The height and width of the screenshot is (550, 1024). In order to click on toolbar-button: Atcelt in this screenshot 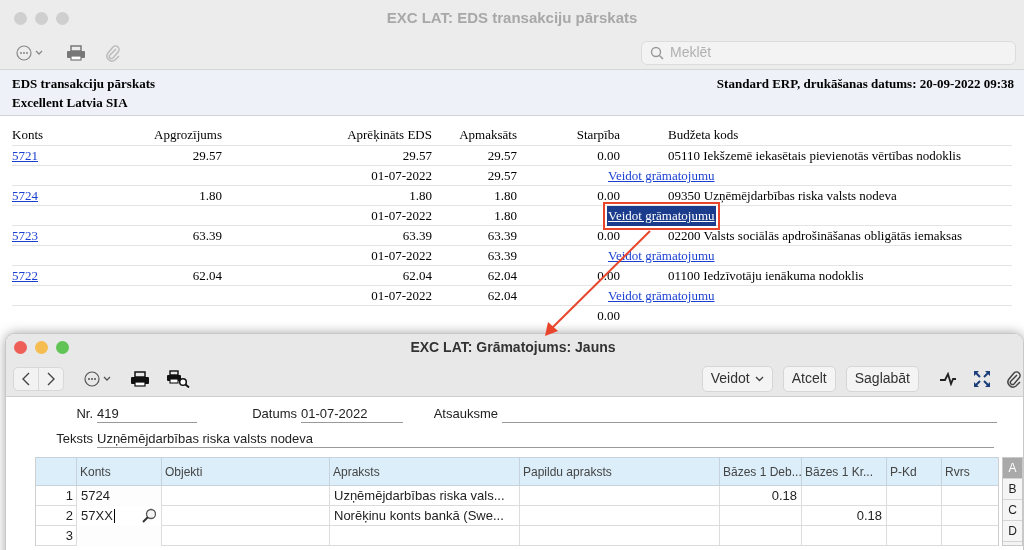, I will do `click(809, 378)`.